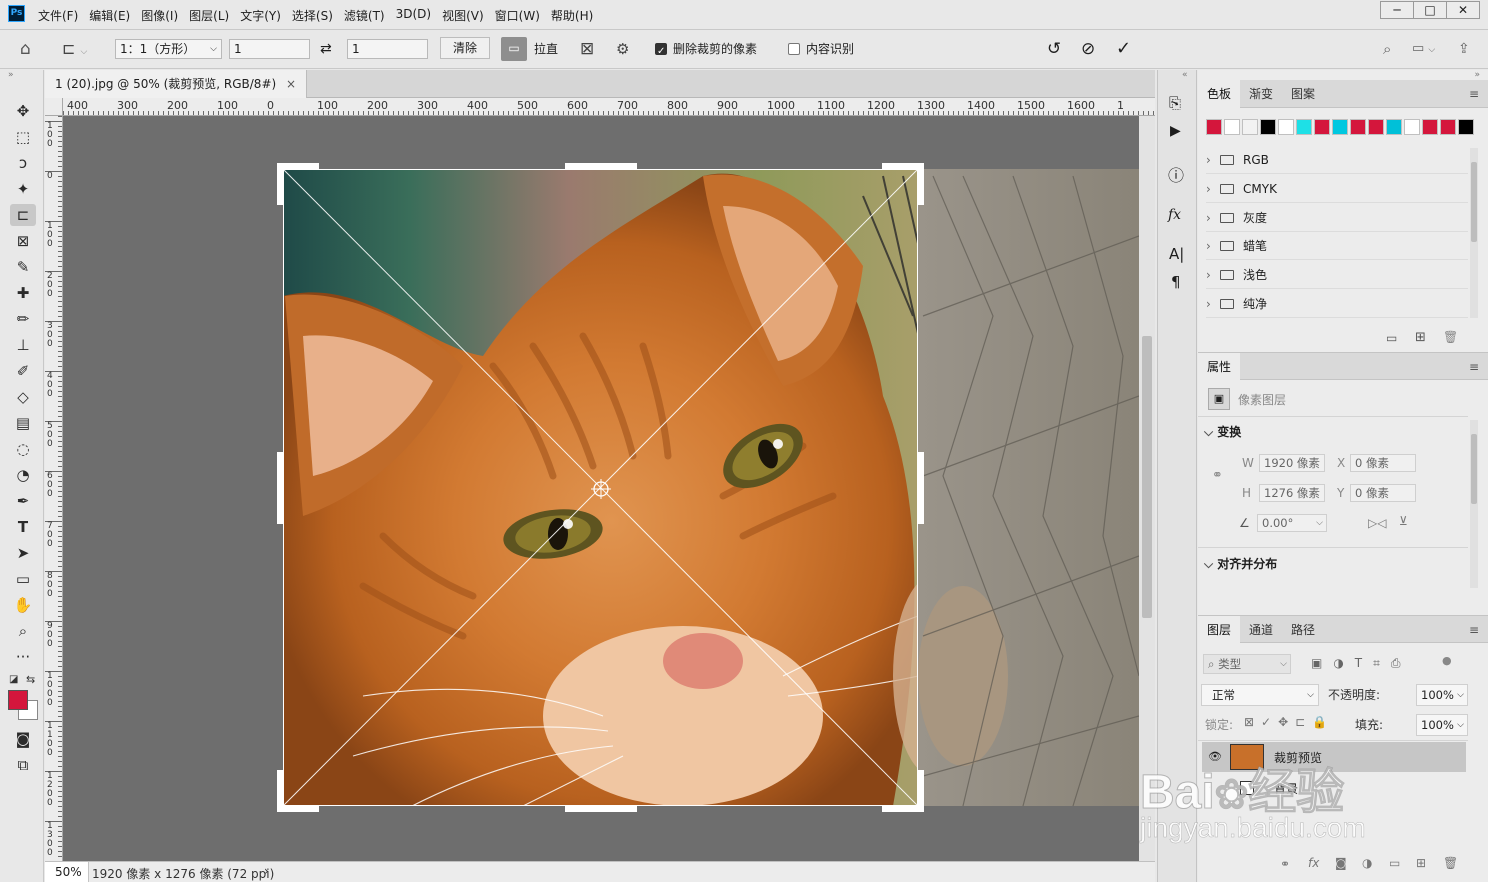 The height and width of the screenshot is (882, 1488). Describe the element at coordinates (1463, 10) in the screenshot. I see `close-button: ✕` at that location.